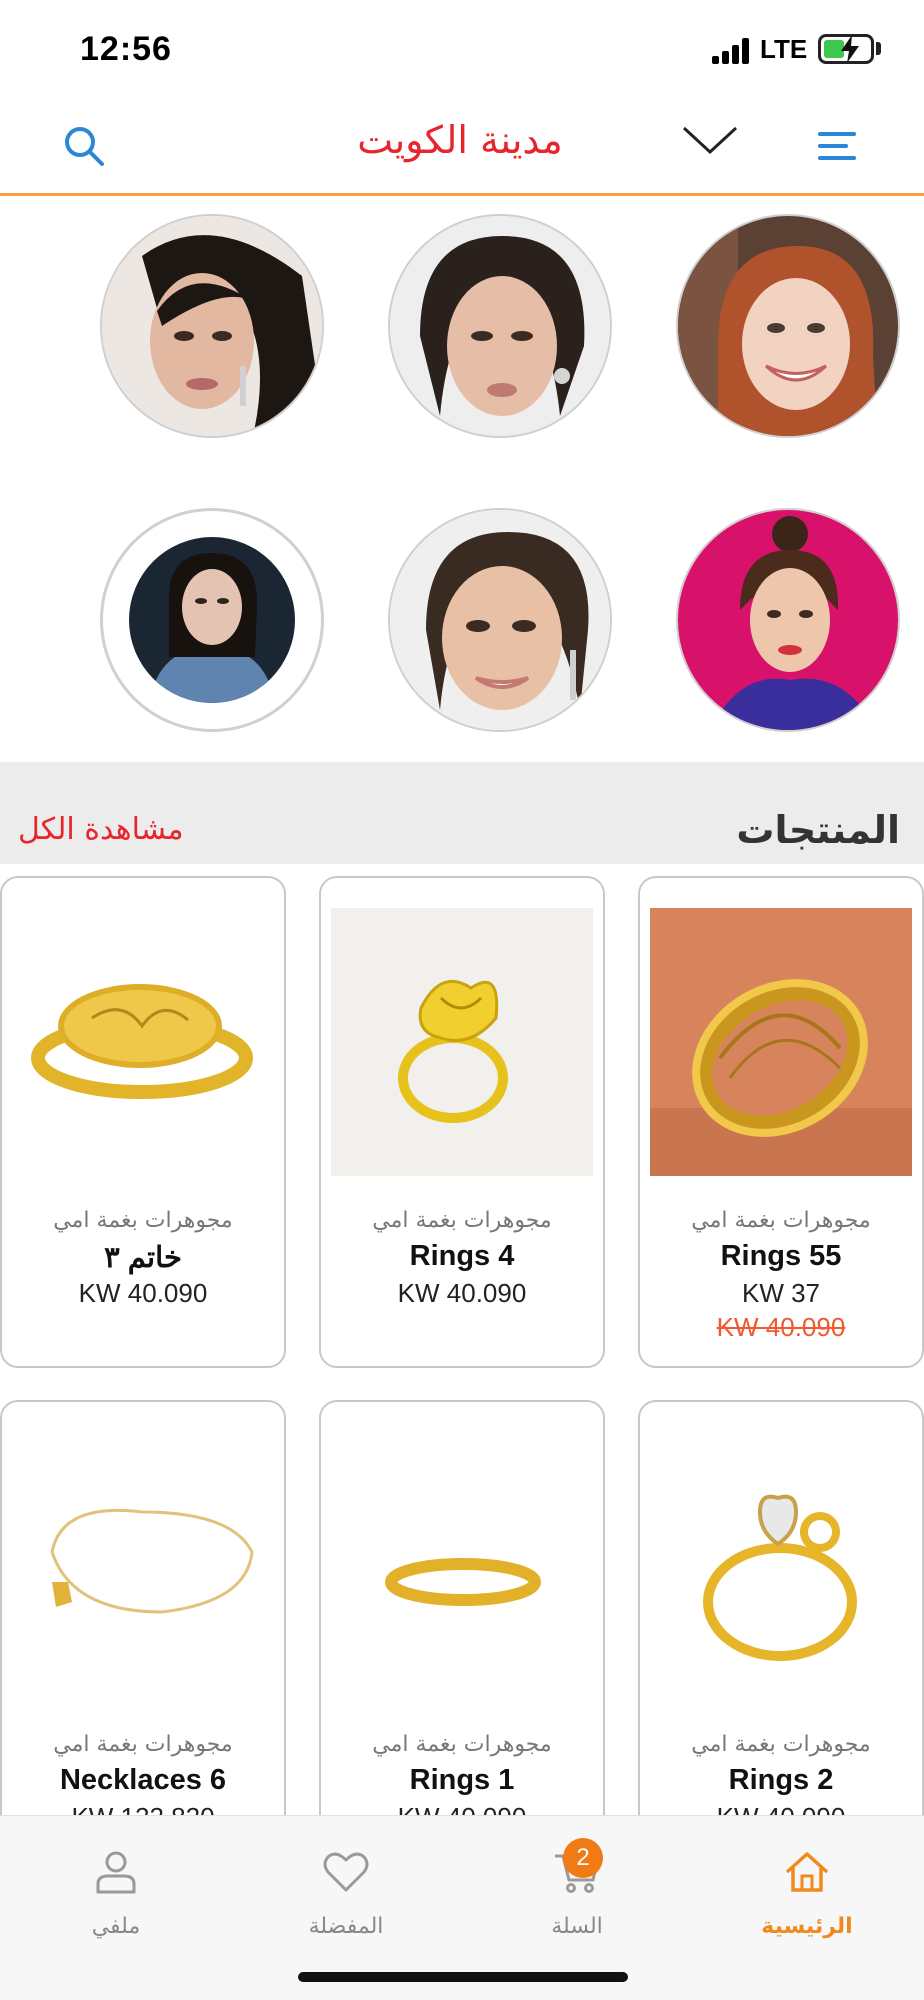  What do you see at coordinates (346, 1872) in the screenshot?
I see `heart-icon` at bounding box center [346, 1872].